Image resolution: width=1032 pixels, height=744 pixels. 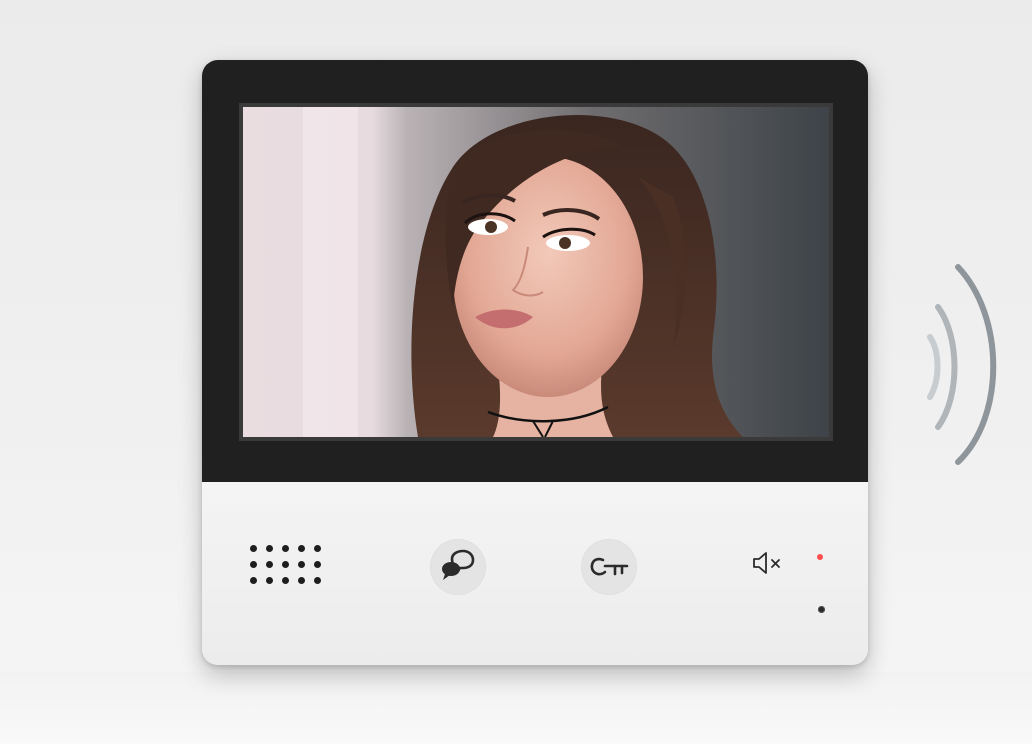 I want to click on floor-background, so click(x=516, y=708).